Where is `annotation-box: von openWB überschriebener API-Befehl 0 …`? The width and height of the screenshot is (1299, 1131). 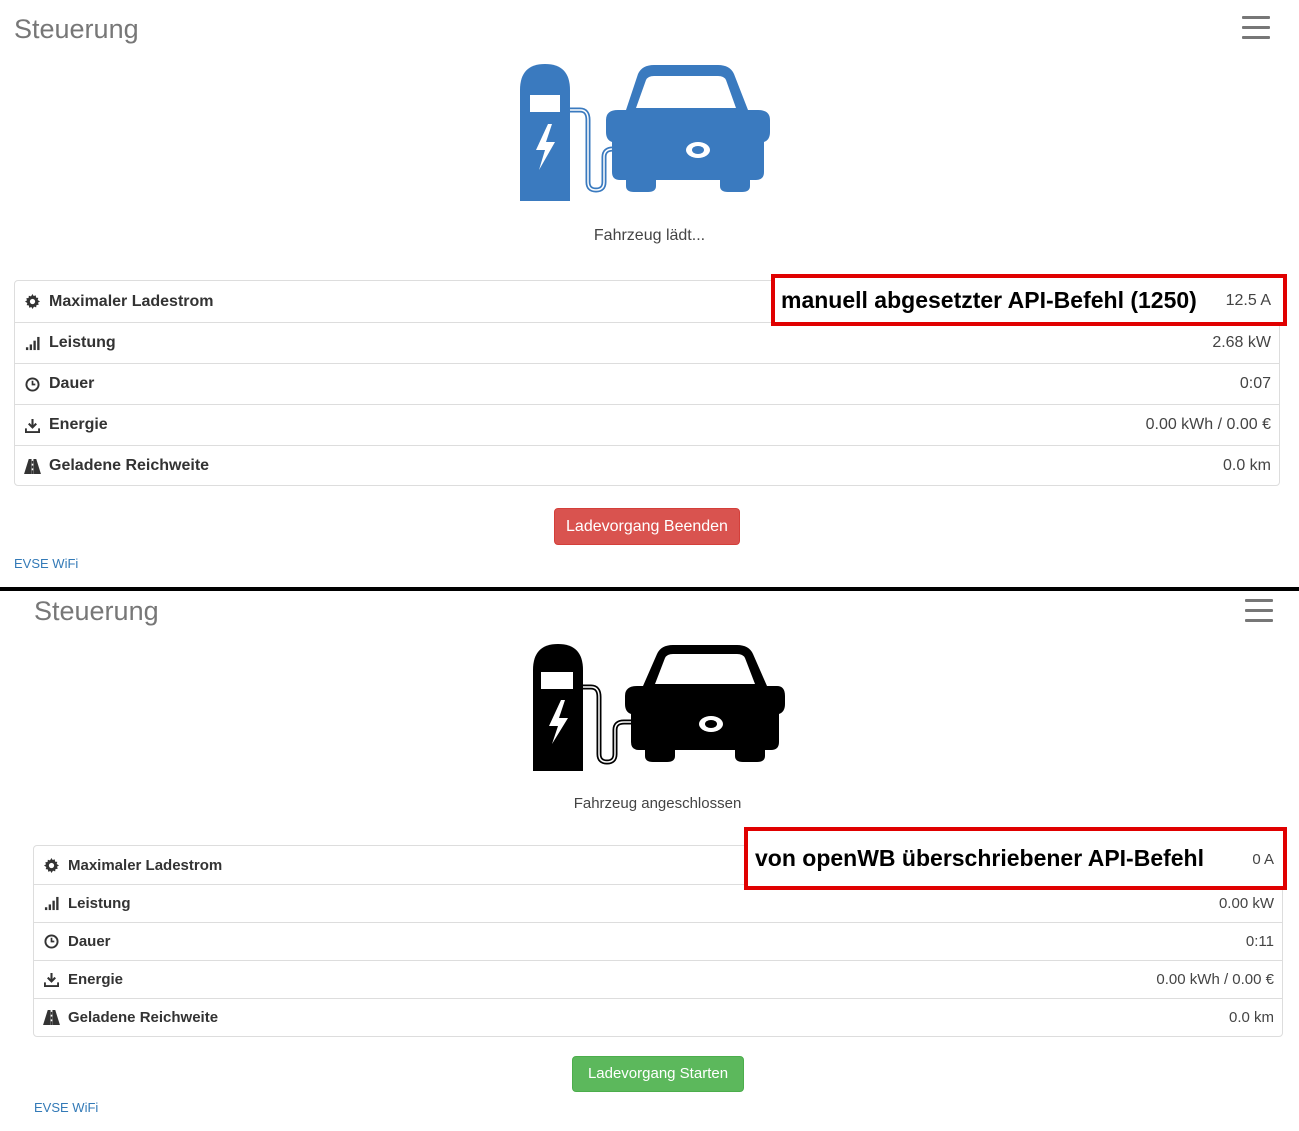 annotation-box: von openWB überschriebener API-Befehl 0 … is located at coordinates (1015, 858).